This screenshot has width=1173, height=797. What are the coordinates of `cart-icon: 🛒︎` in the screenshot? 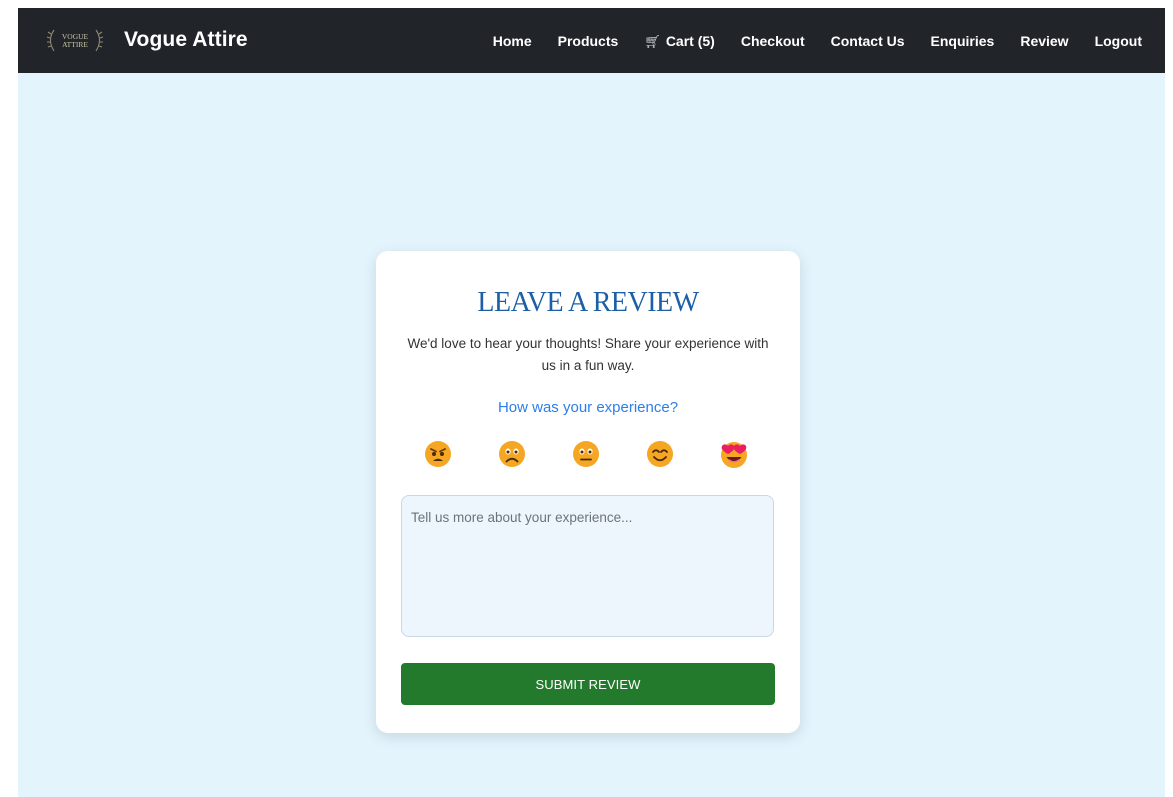 It's located at (652, 41).